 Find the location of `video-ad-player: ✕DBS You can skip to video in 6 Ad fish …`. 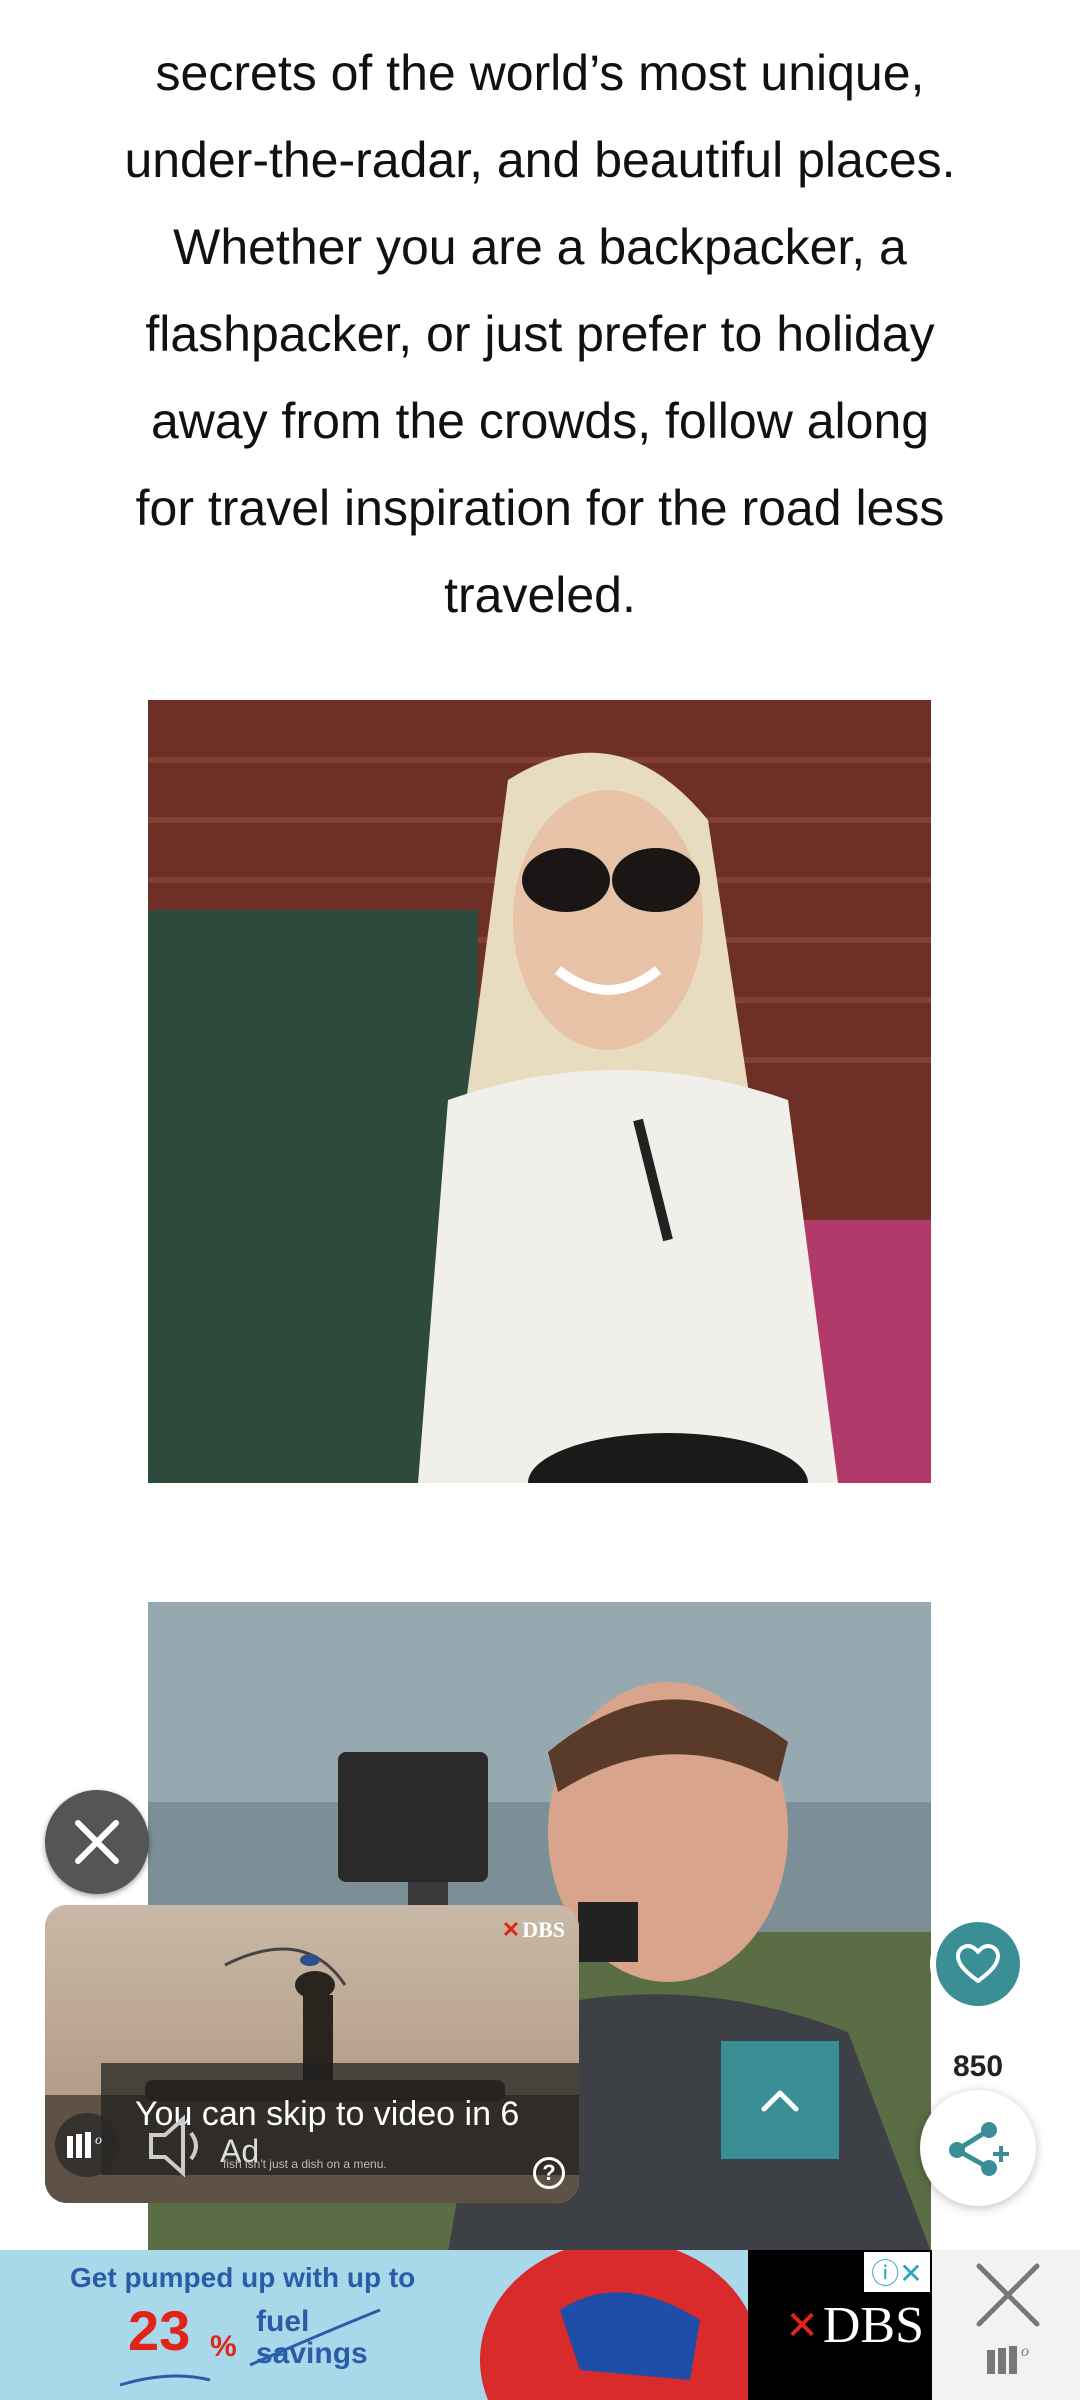

video-ad-player: ✕DBS You can skip to video in 6 Ad fish … is located at coordinates (312, 2054).